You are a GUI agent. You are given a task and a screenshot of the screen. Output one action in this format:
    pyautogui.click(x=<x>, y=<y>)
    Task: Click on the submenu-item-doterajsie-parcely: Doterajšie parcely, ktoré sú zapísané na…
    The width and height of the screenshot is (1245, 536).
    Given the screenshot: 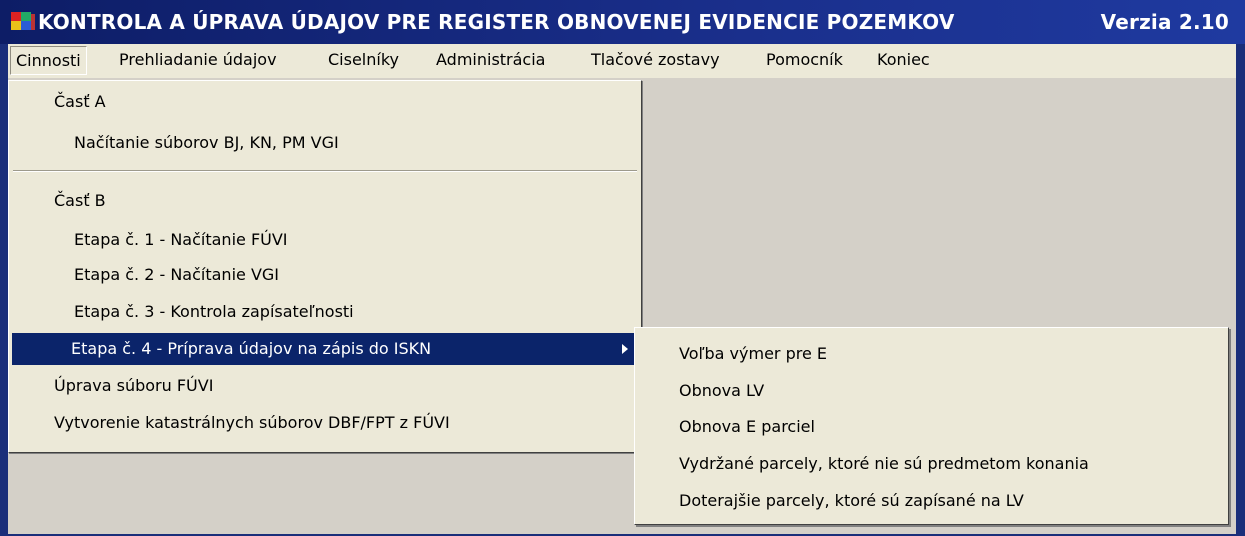 What is the action you would take?
    pyautogui.click(x=951, y=501)
    